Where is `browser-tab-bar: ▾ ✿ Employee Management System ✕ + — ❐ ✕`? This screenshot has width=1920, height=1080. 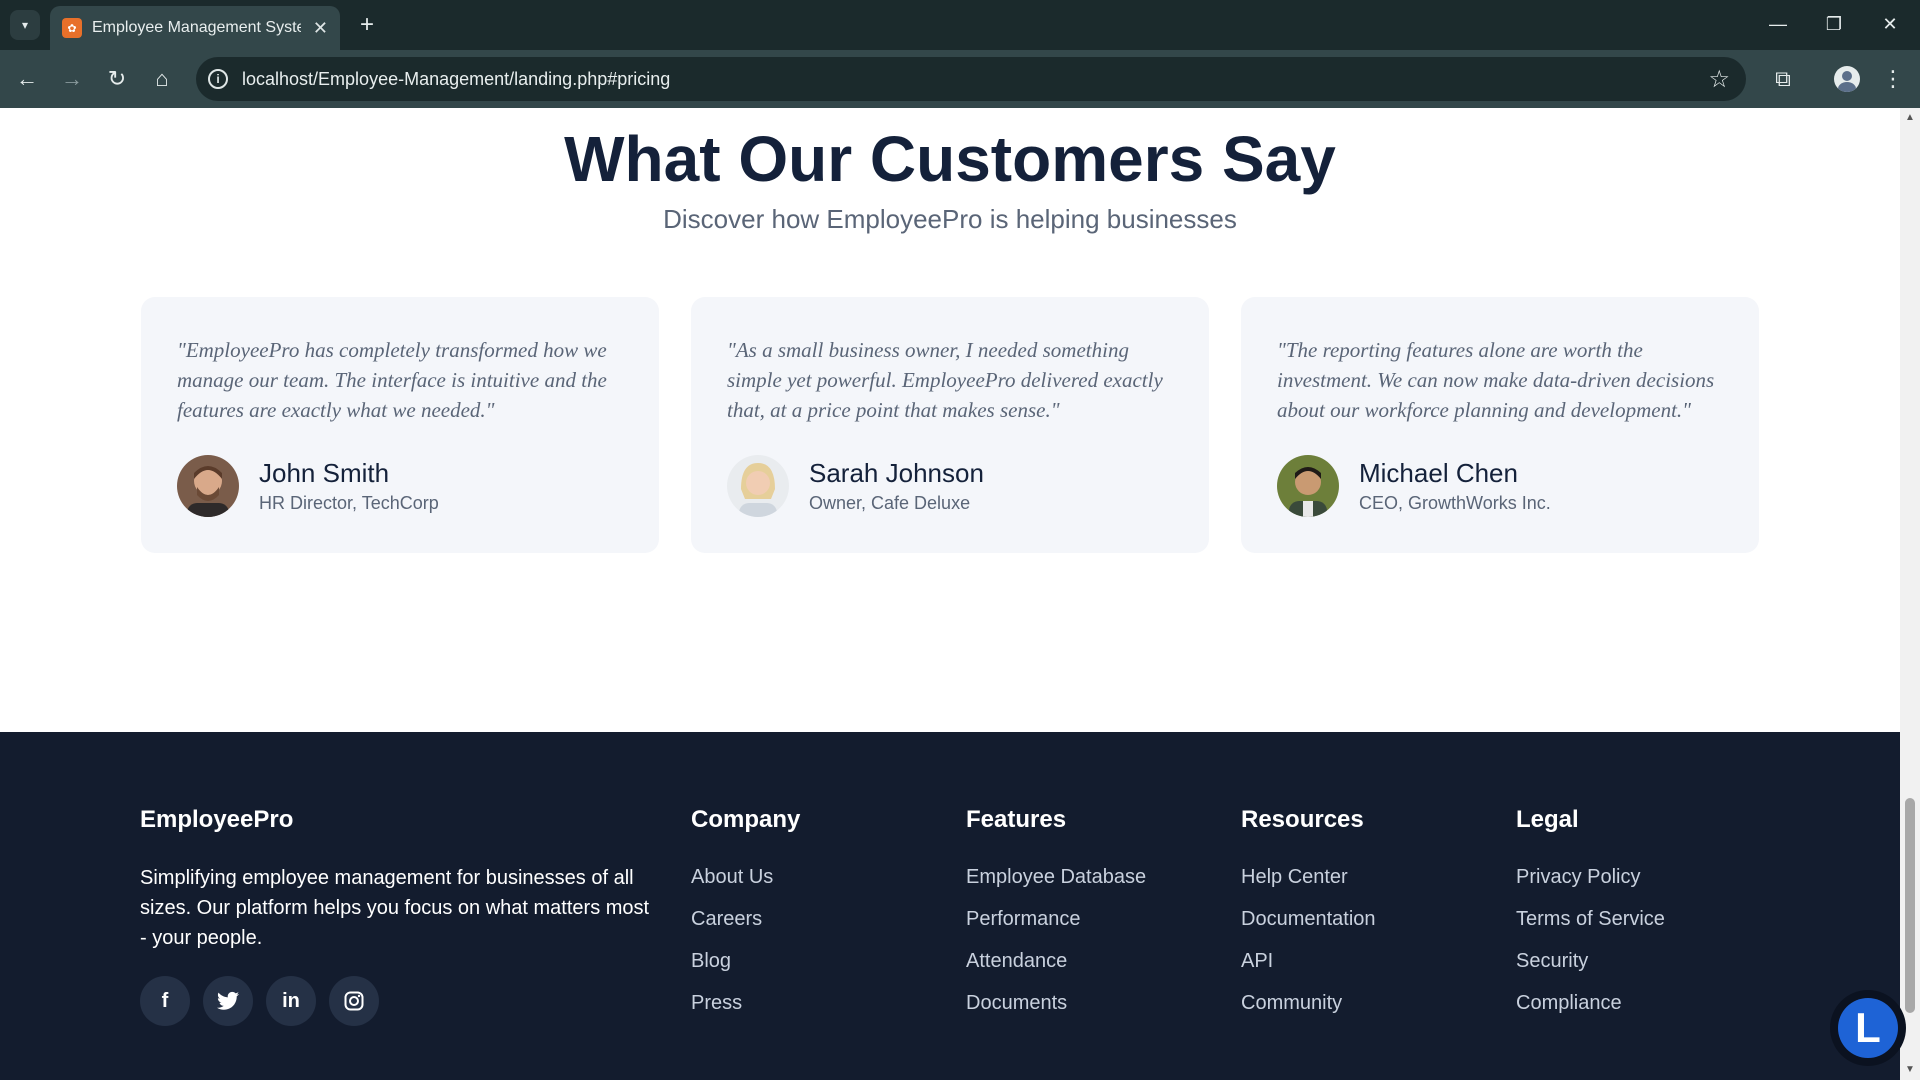
browser-tab-bar: ▾ ✿ Employee Management System ✕ + — ❐ ✕ is located at coordinates (960, 25).